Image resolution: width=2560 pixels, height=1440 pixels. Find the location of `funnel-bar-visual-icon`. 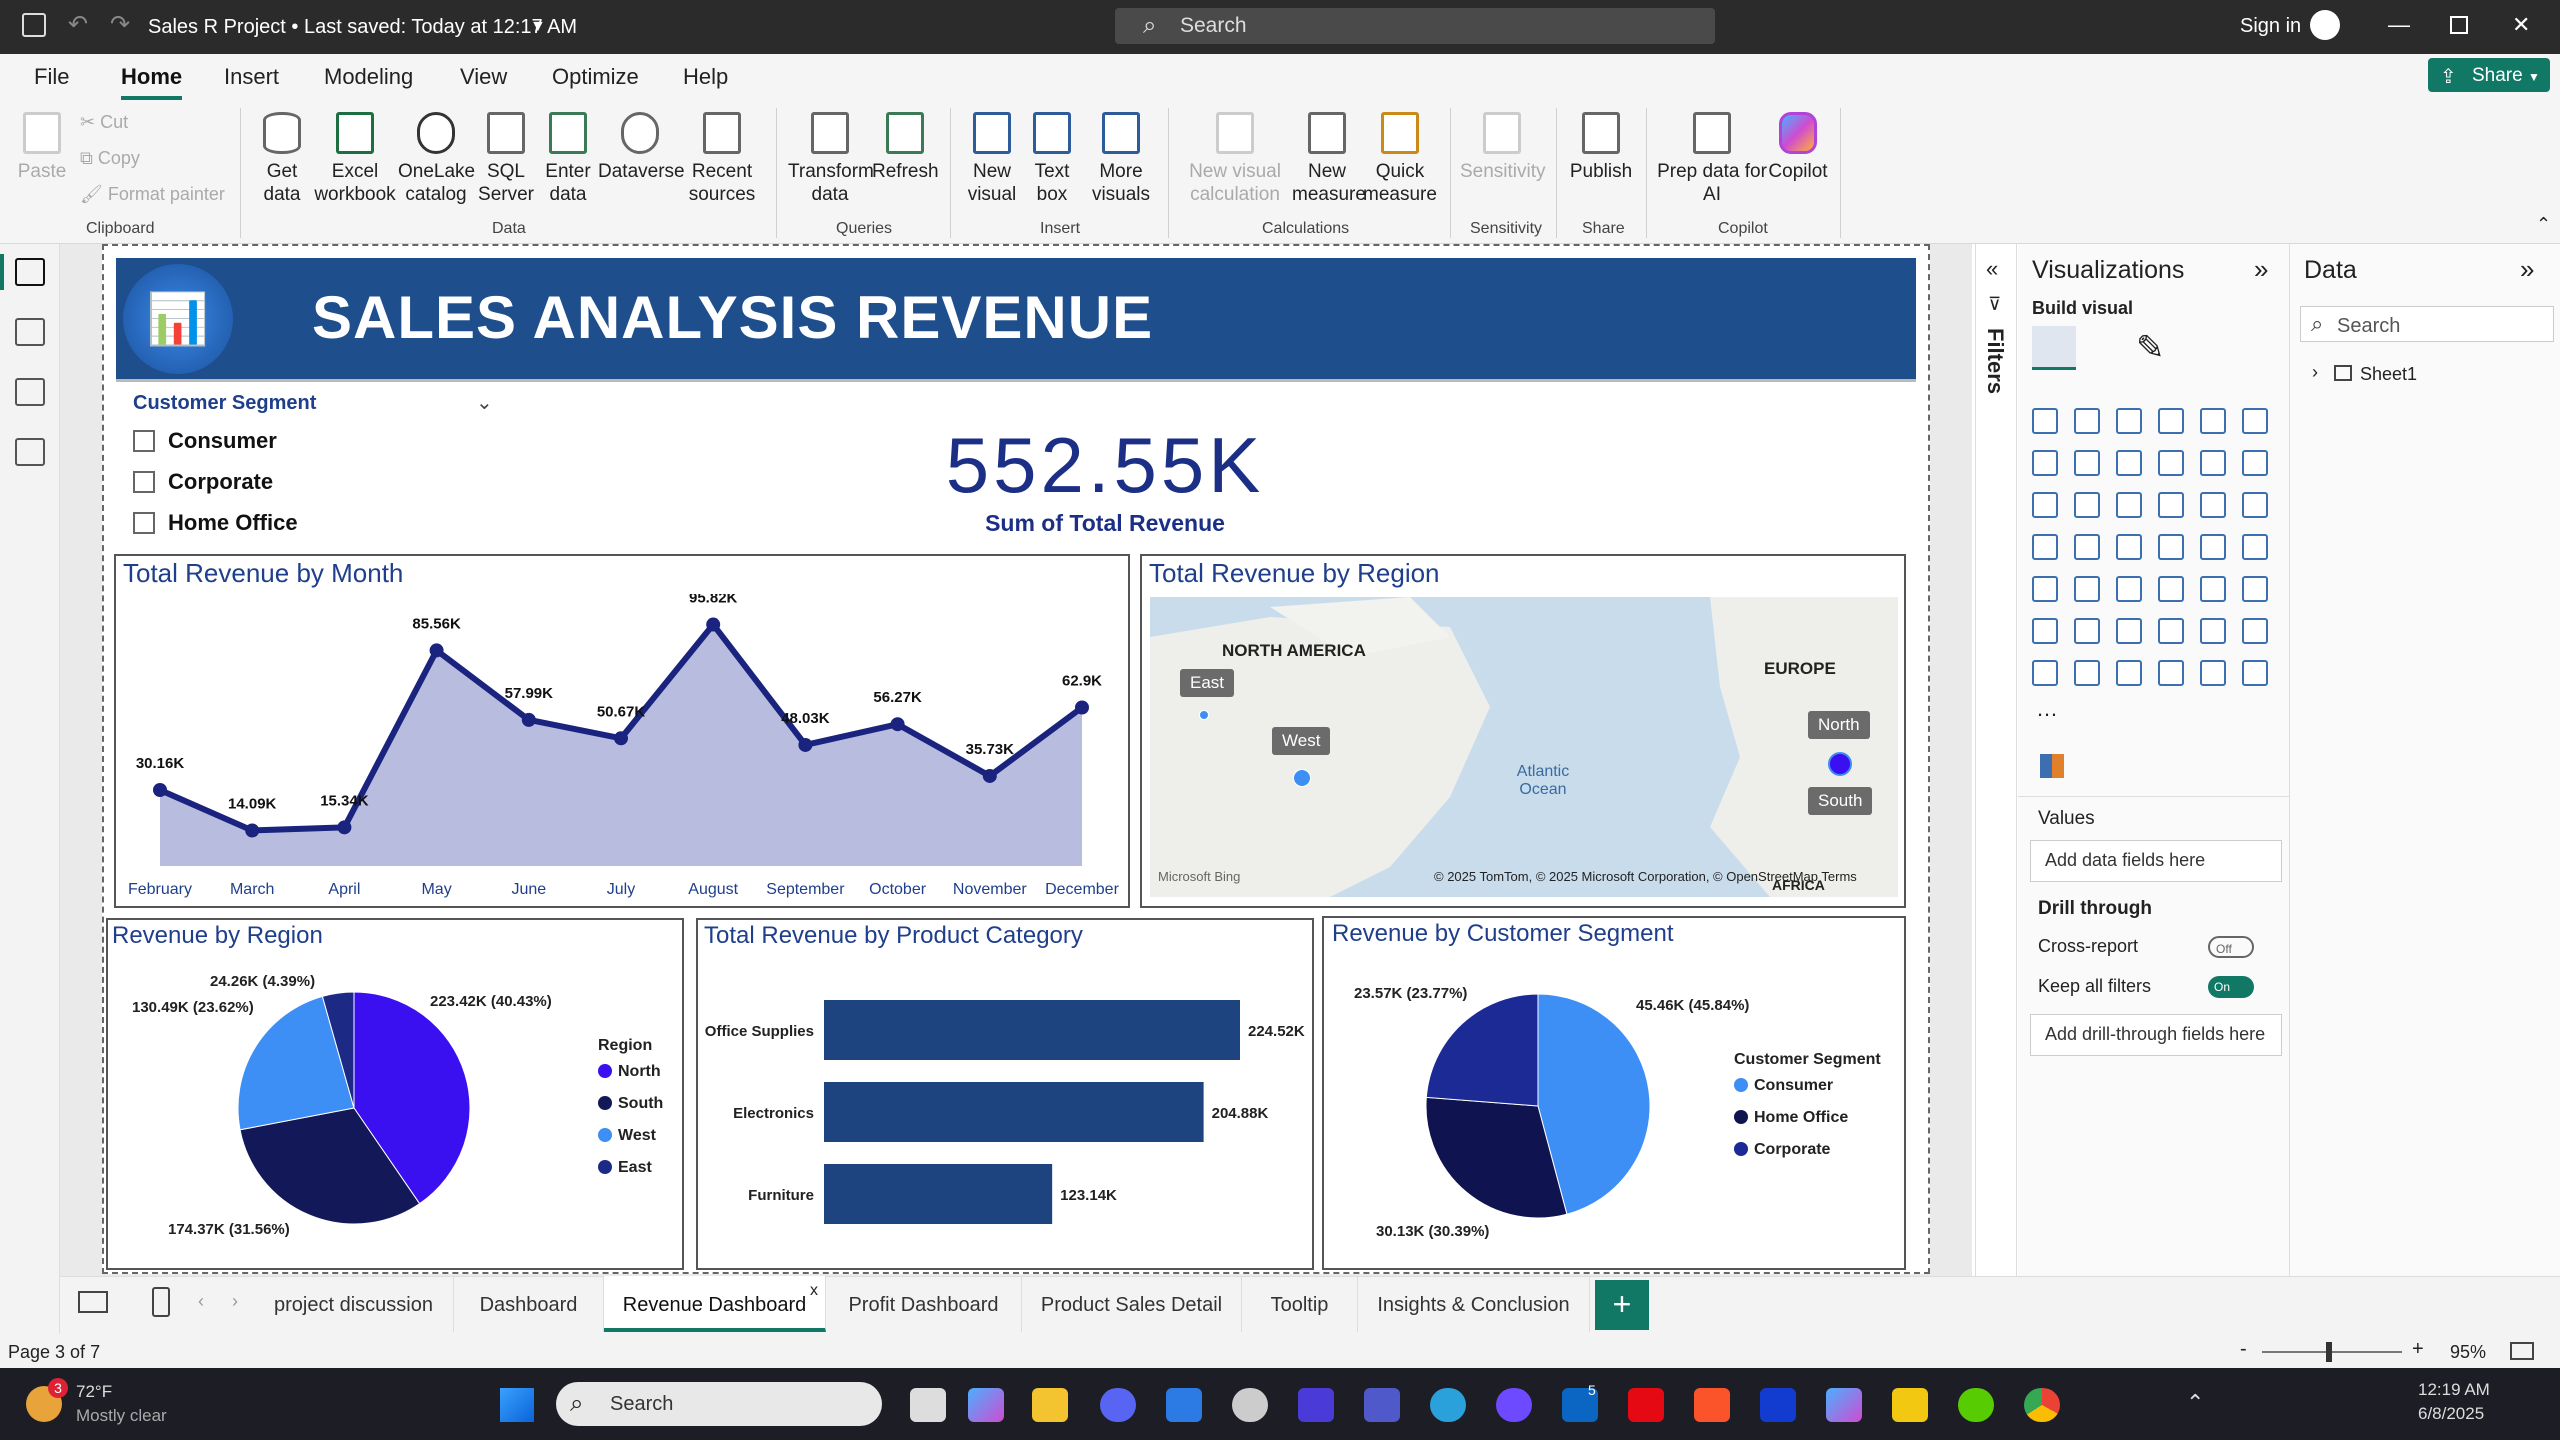

funnel-bar-visual-icon is located at coordinates (2087, 505).